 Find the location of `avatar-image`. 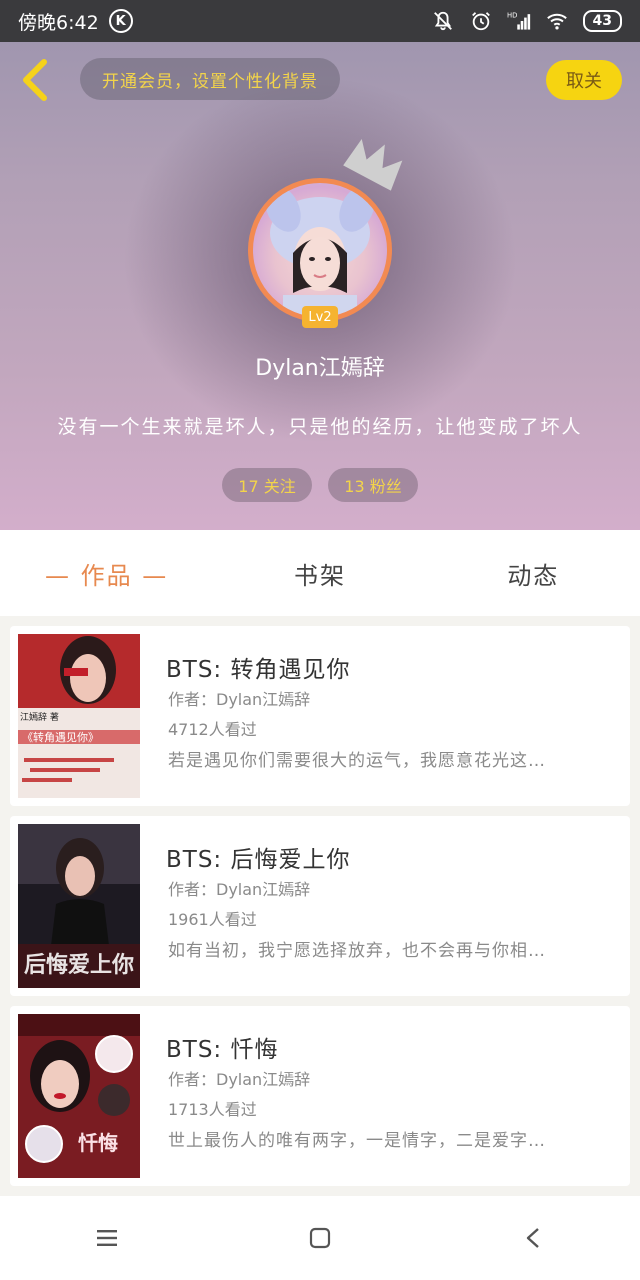

avatar-image is located at coordinates (320, 250).